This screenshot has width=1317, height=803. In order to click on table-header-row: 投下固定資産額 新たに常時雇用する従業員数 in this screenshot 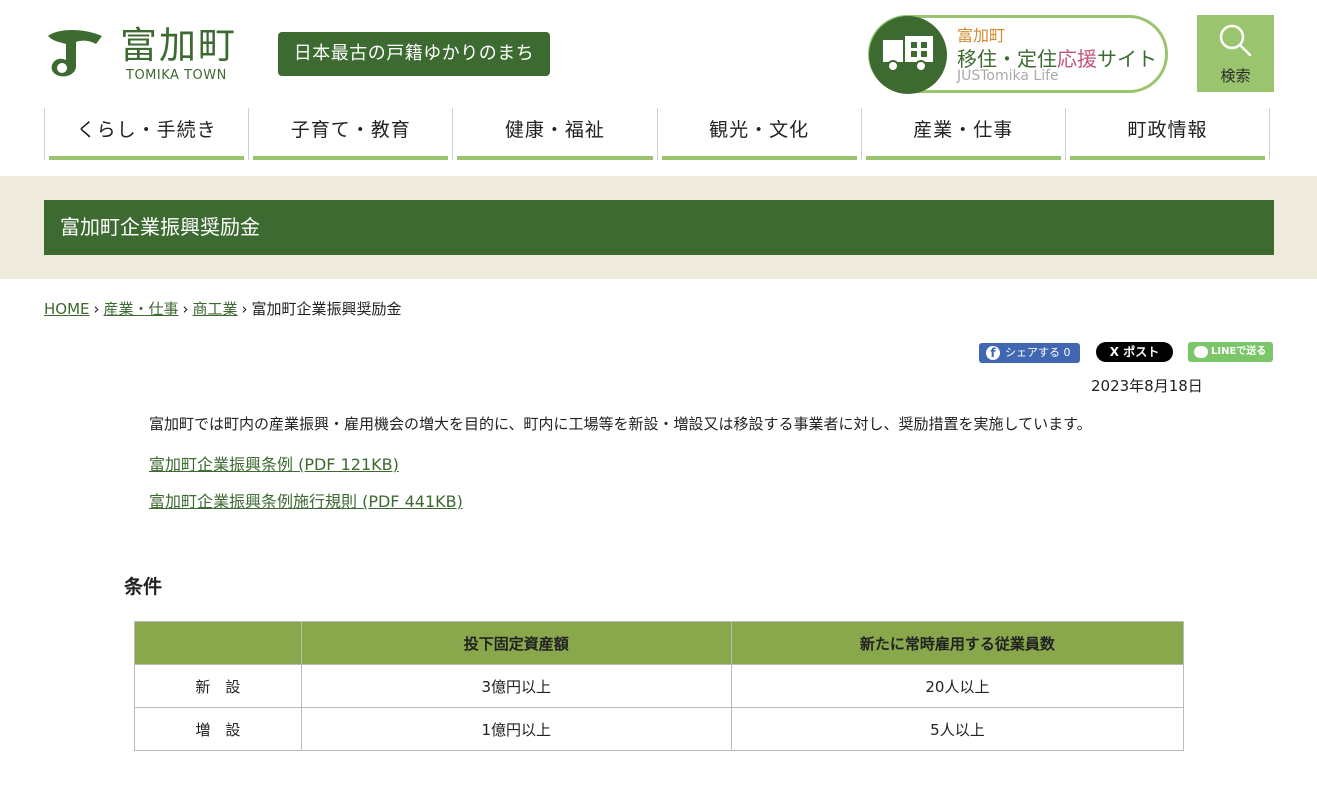, I will do `click(659, 643)`.